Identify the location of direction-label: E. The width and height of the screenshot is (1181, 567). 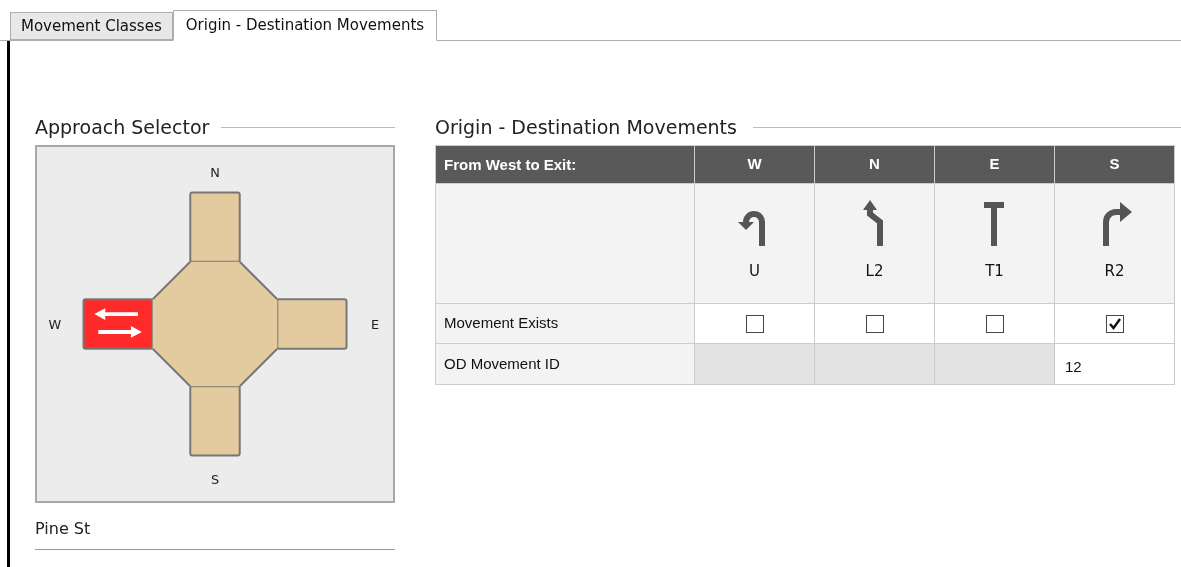
(375, 324).